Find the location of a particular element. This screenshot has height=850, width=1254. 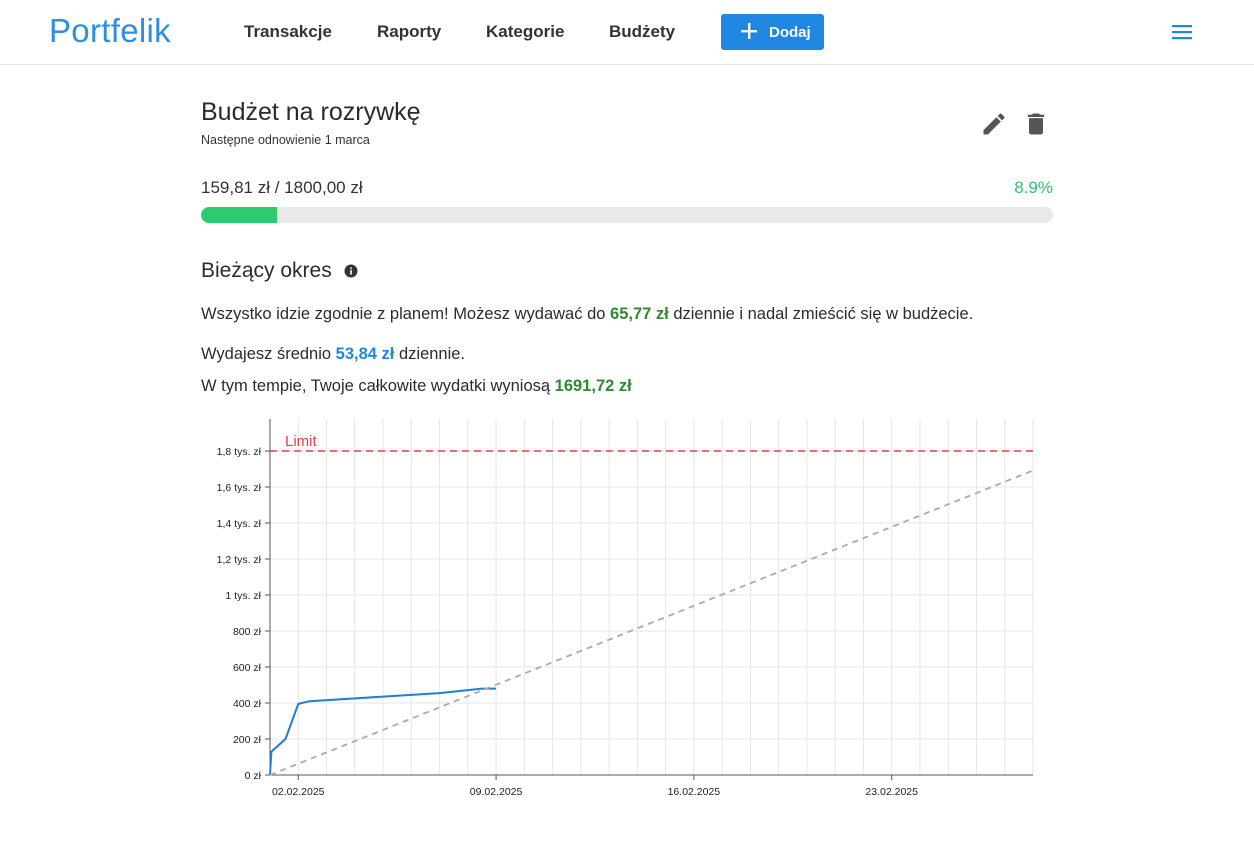

pencil-icon is located at coordinates (994, 124).